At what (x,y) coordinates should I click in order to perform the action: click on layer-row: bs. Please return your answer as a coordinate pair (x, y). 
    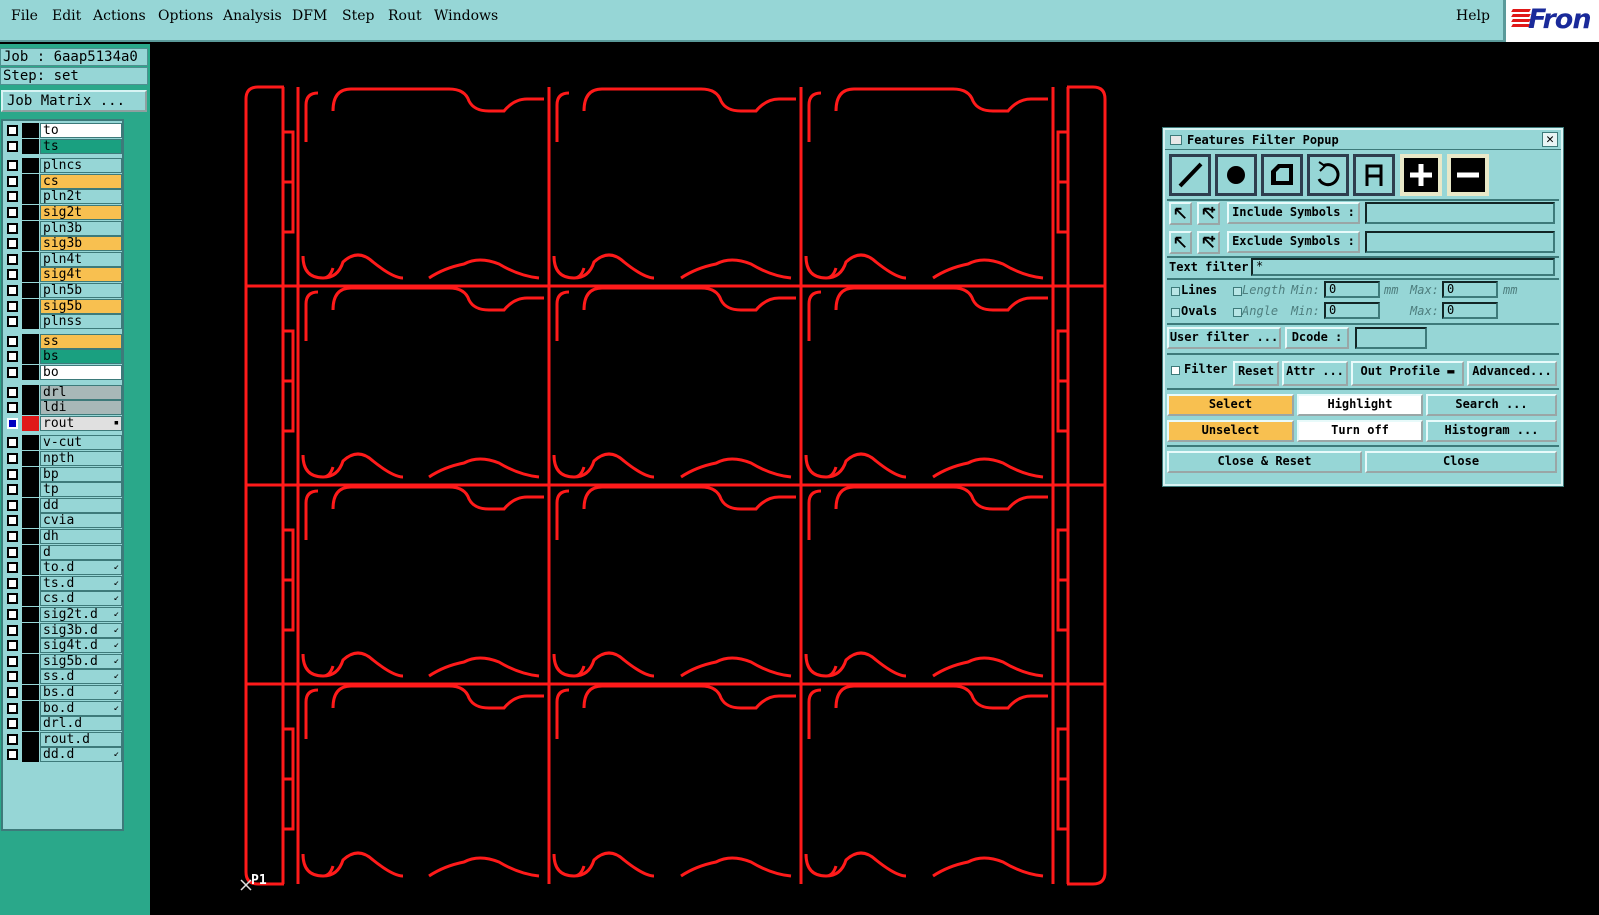
    Looking at the image, I should click on (63, 357).